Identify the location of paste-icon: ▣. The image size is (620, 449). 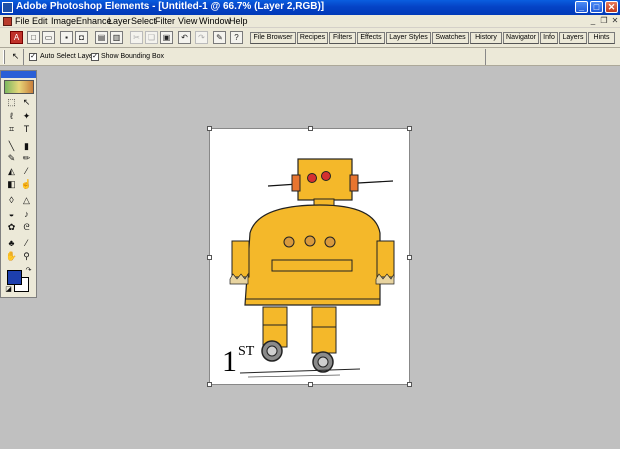
(166, 37).